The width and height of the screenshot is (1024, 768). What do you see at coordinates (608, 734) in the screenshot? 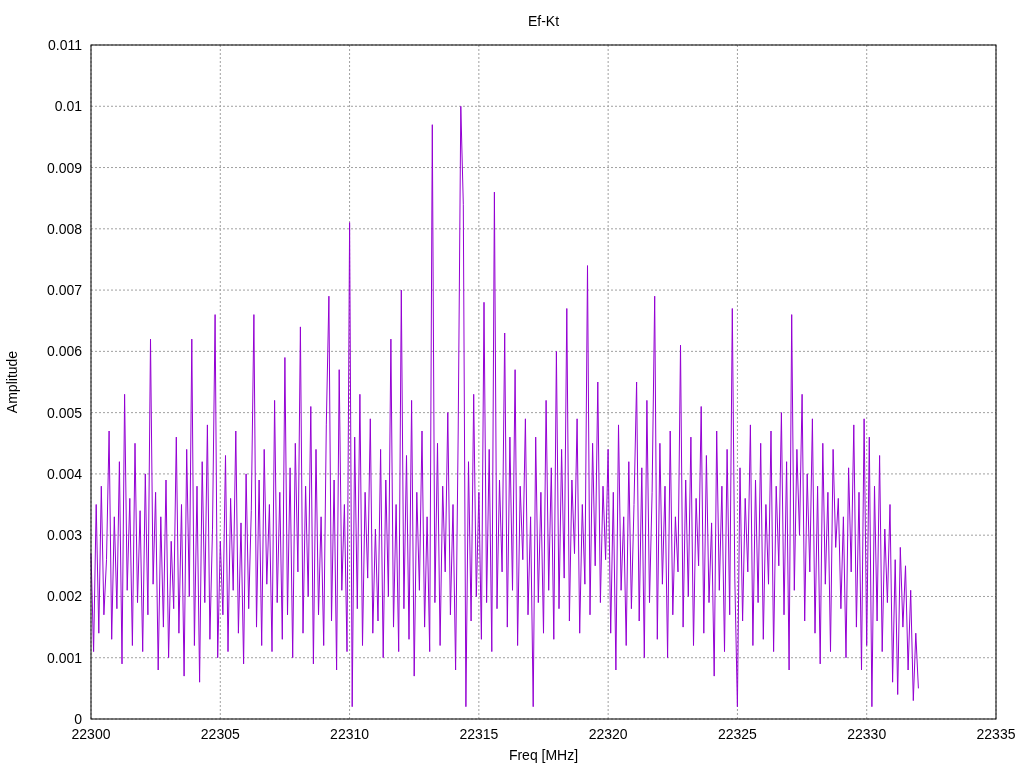
I see `x-tick-label: 22320` at bounding box center [608, 734].